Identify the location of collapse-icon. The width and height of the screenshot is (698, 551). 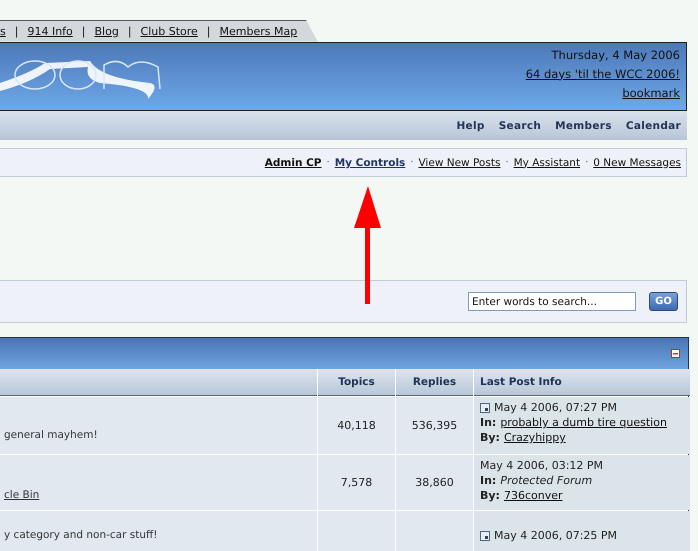
(675, 353).